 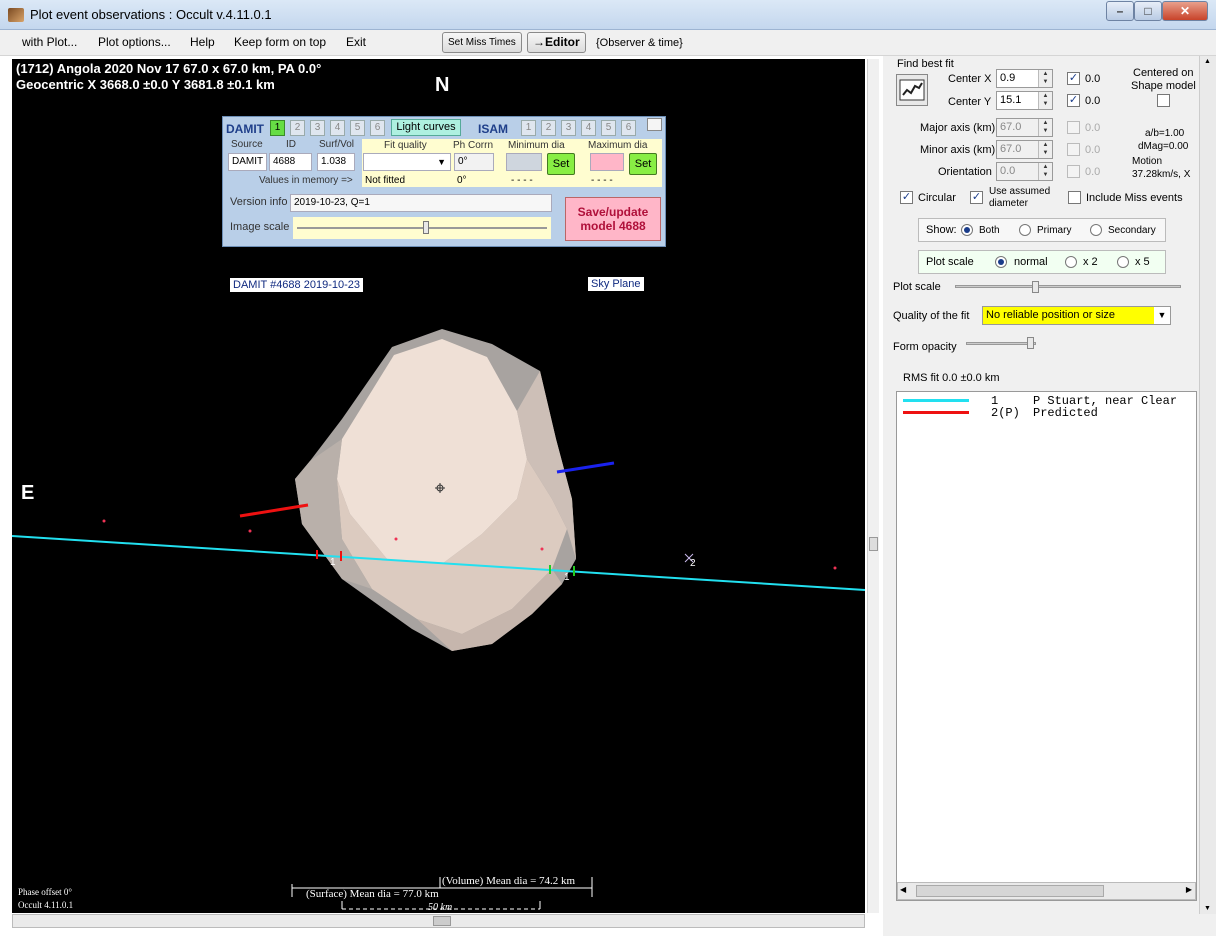 What do you see at coordinates (337, 144) in the screenshot?
I see `surfvol-header: Surf/Vol` at bounding box center [337, 144].